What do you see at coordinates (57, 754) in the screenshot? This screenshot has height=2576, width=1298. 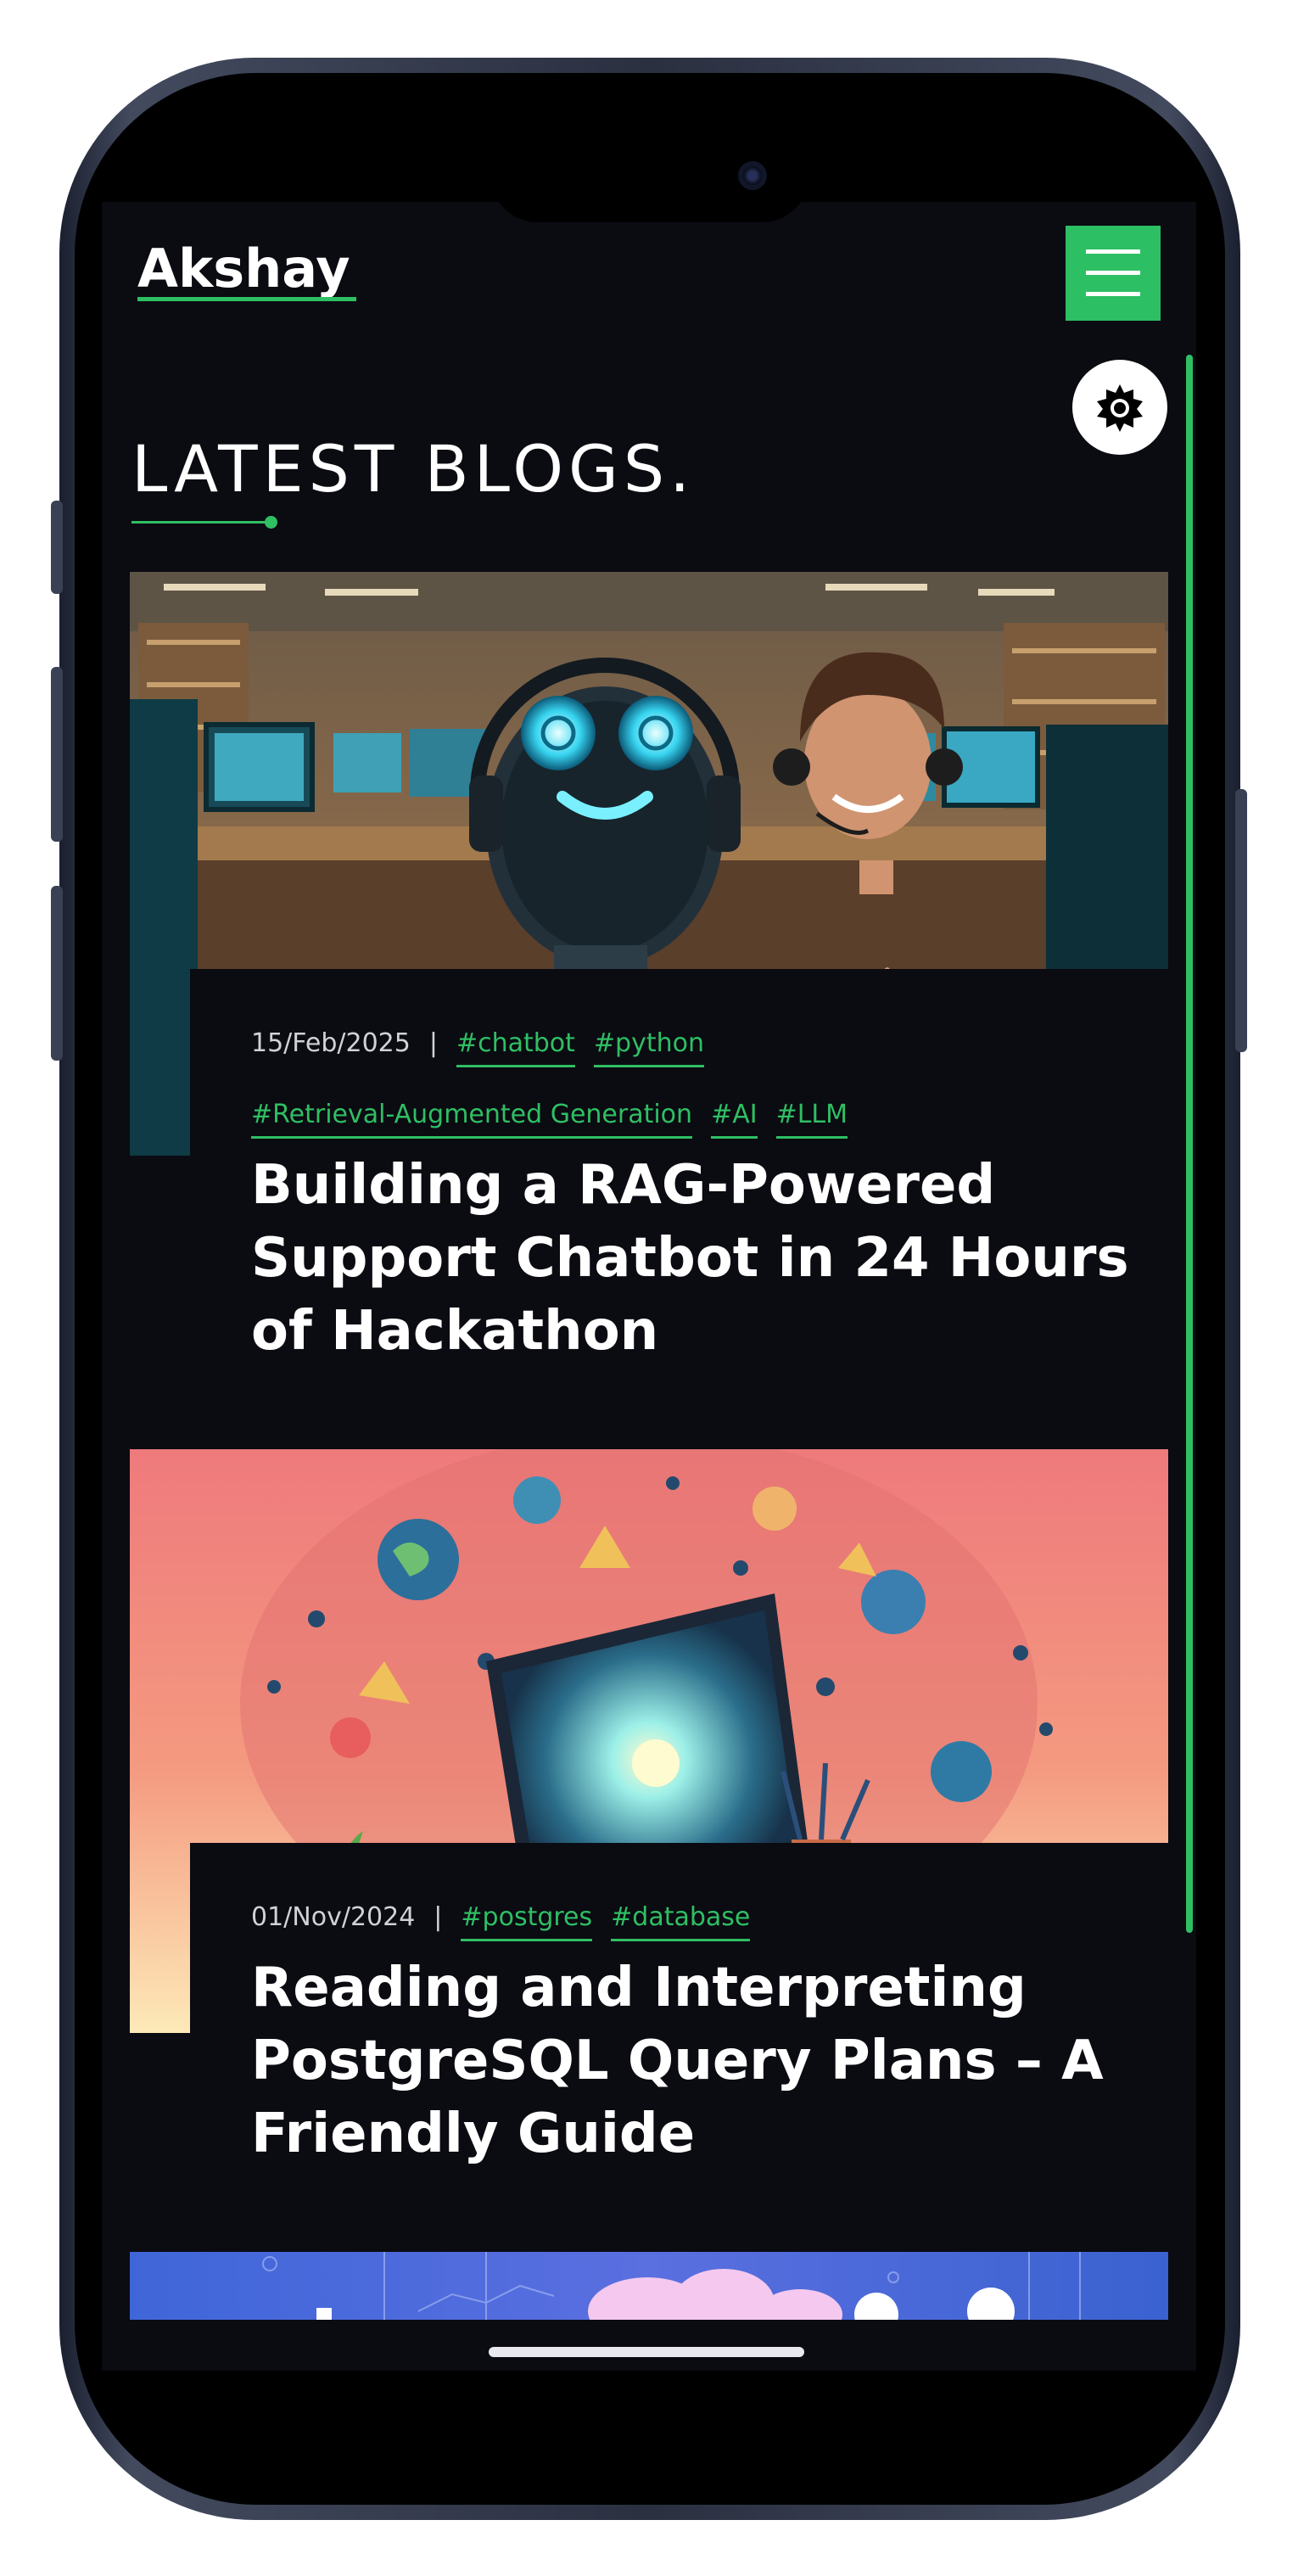 I see `volume-up-button` at bounding box center [57, 754].